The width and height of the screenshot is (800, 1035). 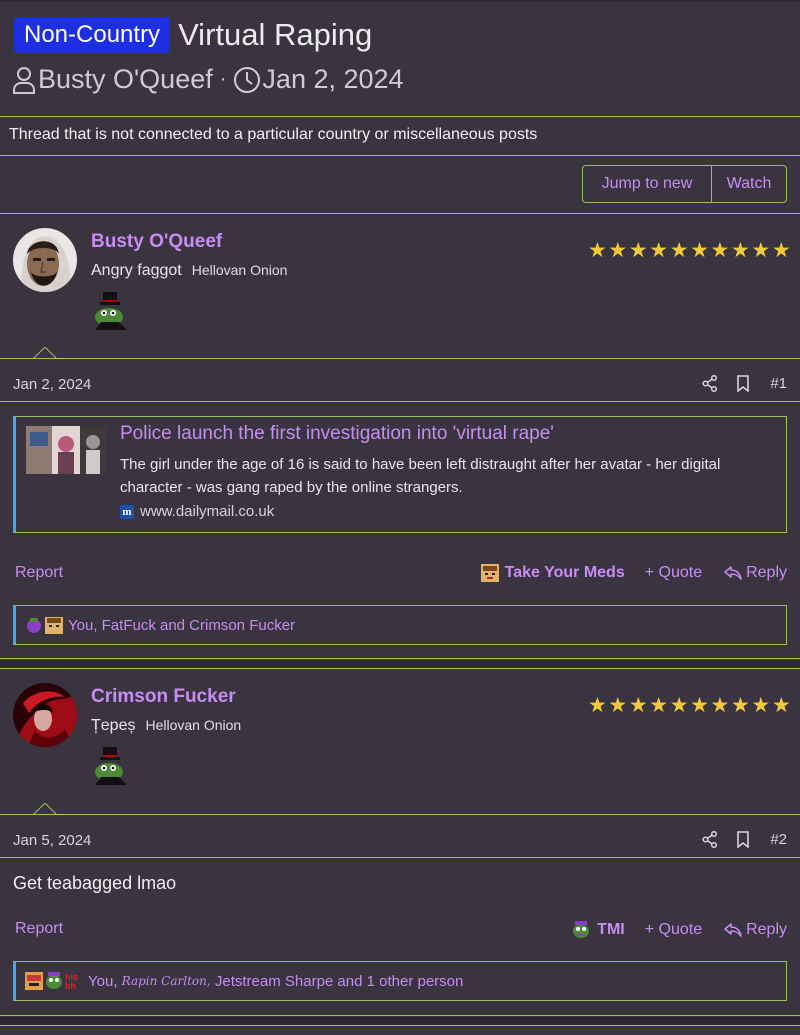 I want to click on thread-meta: Busty O'Queef · Jan 2, 2024, so click(x=208, y=79).